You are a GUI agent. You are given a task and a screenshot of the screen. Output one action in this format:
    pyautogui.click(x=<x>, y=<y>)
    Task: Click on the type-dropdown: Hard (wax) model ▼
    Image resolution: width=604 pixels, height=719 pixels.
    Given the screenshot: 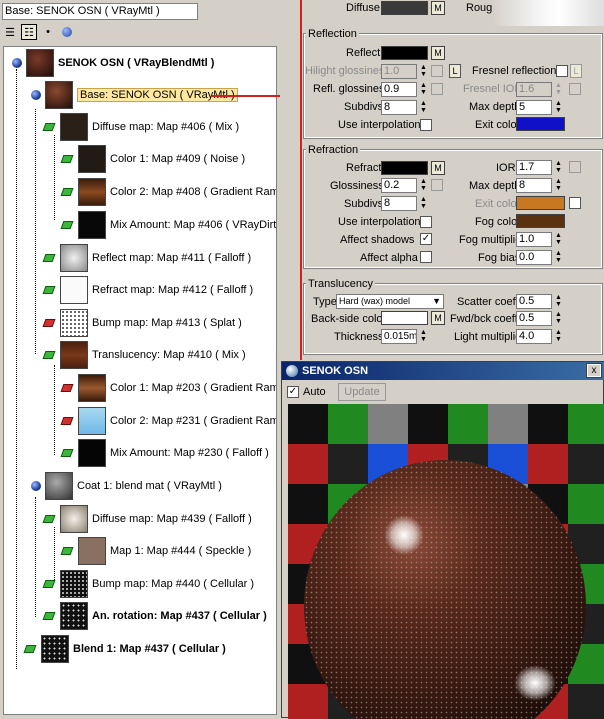 What is the action you would take?
    pyautogui.click(x=390, y=301)
    